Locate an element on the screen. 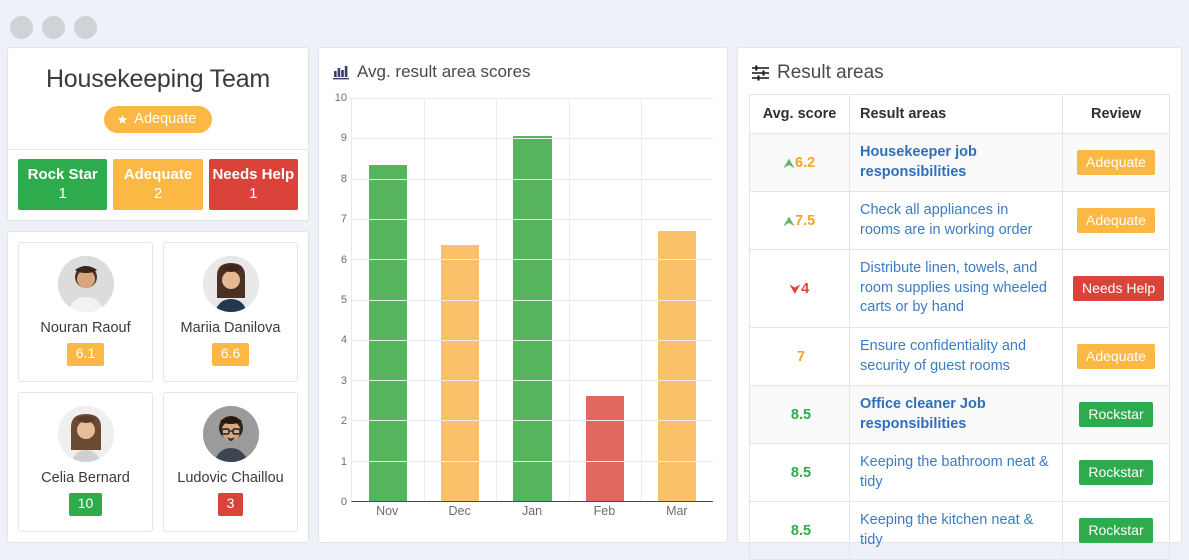 Image resolution: width=1189 pixels, height=560 pixels. x-axis-tick: Mar is located at coordinates (677, 511).